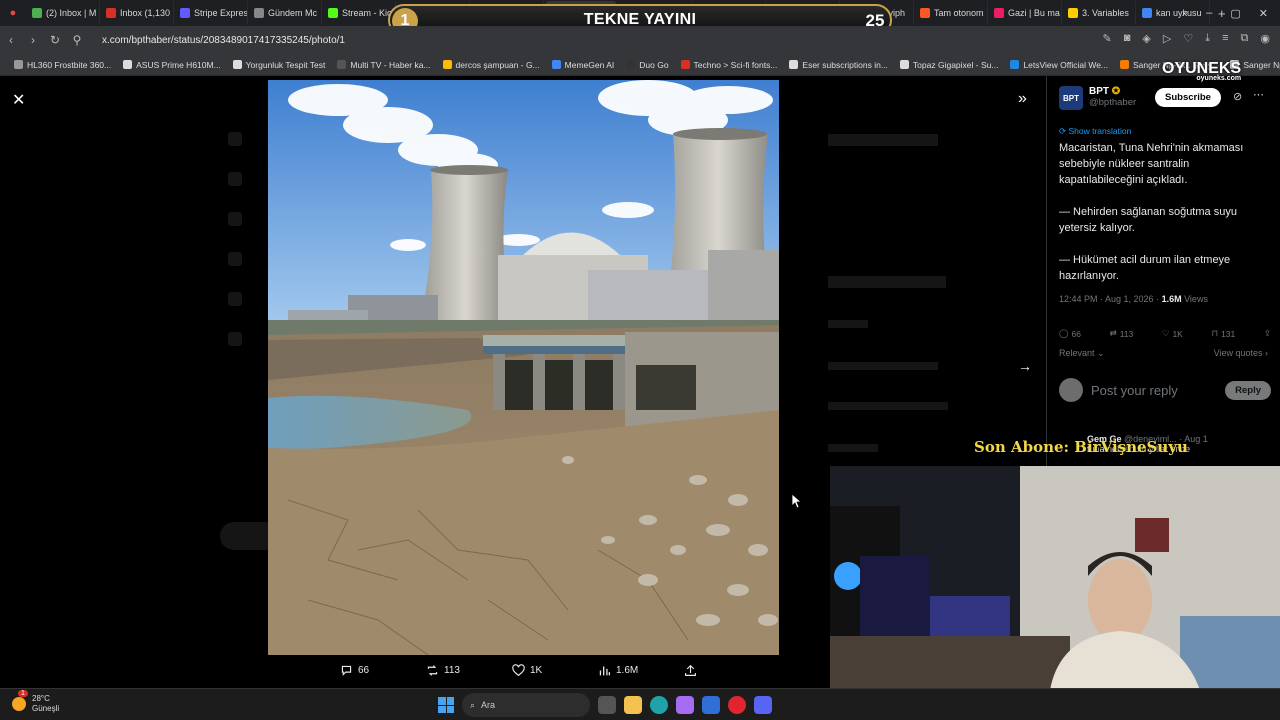  I want to click on tab-label: (2) Inbox | M, so click(71, 13).